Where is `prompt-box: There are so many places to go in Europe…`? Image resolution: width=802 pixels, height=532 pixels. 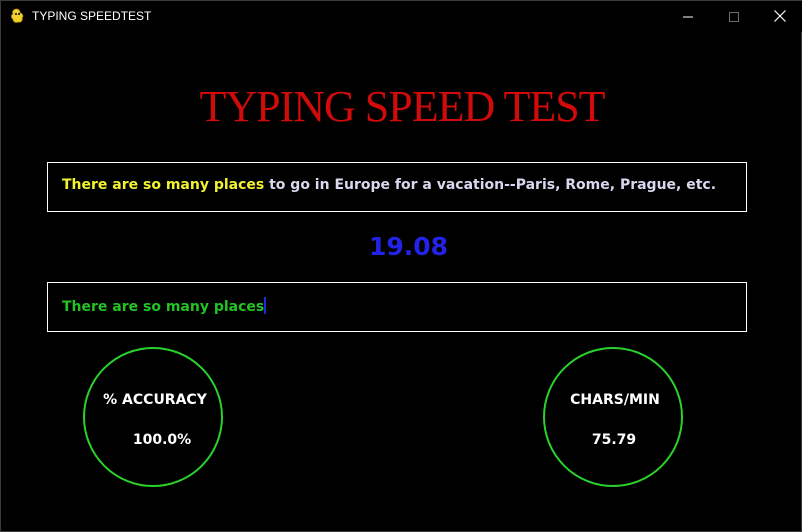 prompt-box: There are so many places to go in Europe… is located at coordinates (397, 187).